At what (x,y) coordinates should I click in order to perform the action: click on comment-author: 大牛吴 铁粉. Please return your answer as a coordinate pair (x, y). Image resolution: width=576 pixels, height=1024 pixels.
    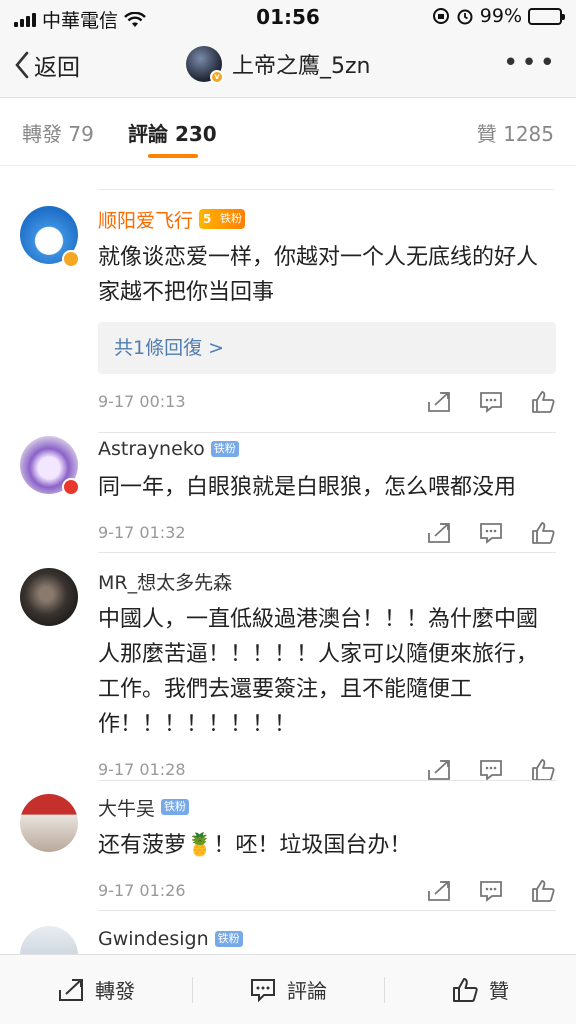
    Looking at the image, I should click on (327, 807).